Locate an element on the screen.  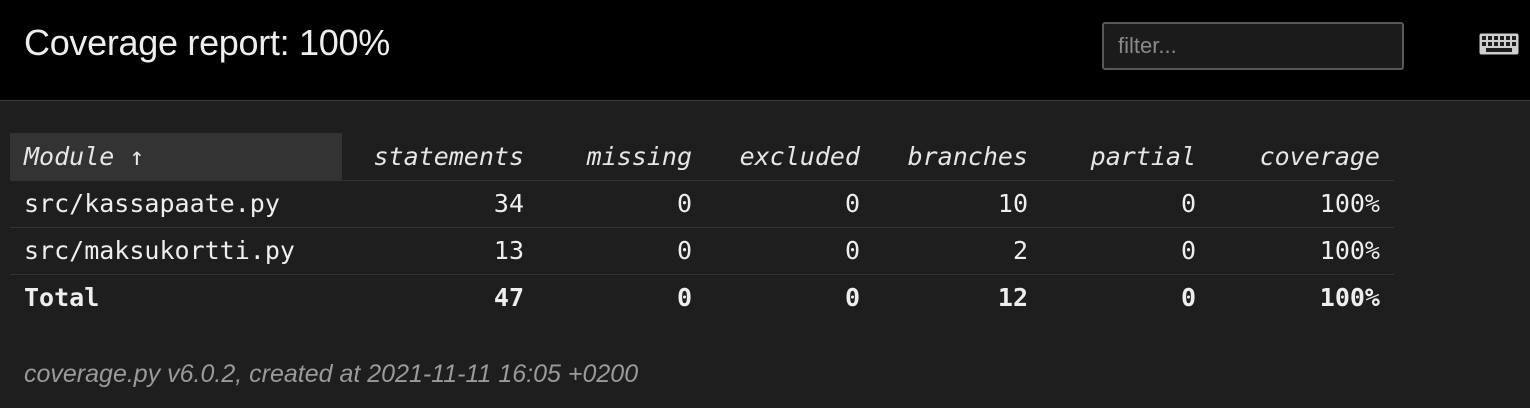
column-header-excluded: excluded is located at coordinates (790, 157).